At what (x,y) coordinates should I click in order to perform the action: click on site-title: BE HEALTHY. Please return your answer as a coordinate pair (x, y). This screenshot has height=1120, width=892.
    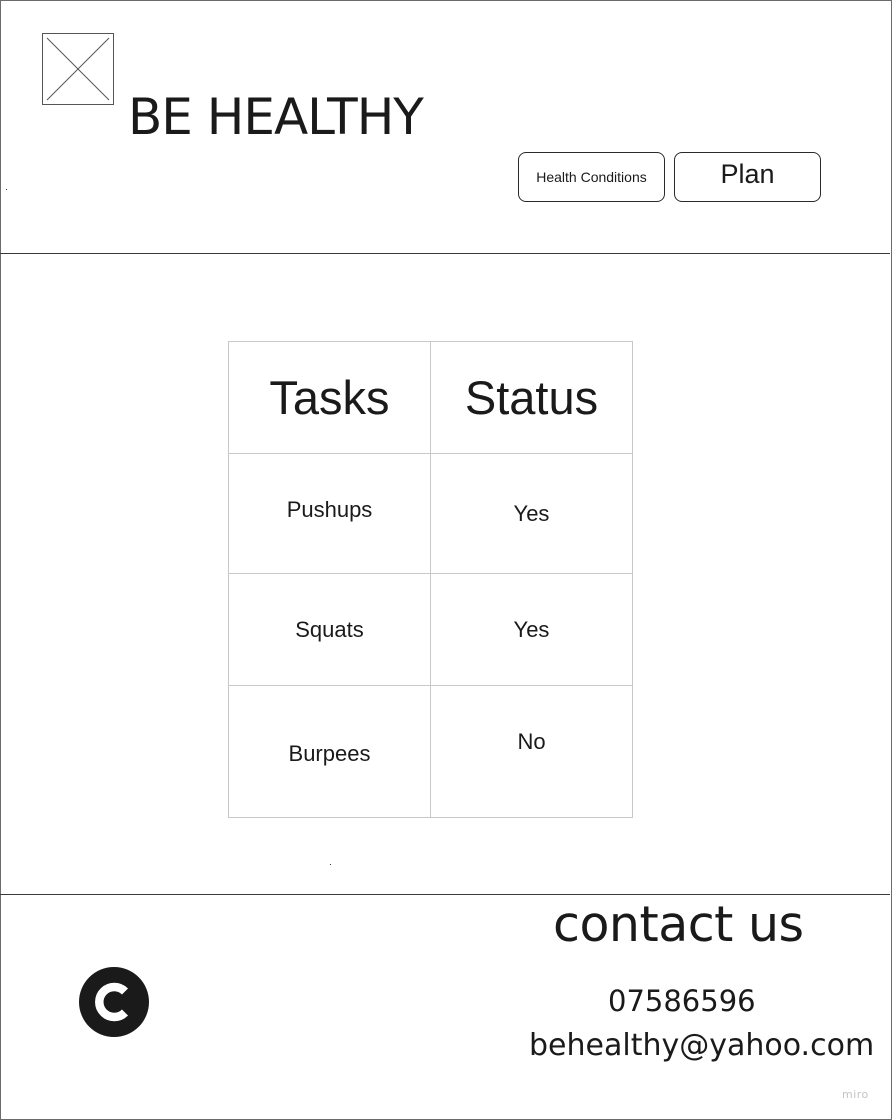
    Looking at the image, I should click on (276, 117).